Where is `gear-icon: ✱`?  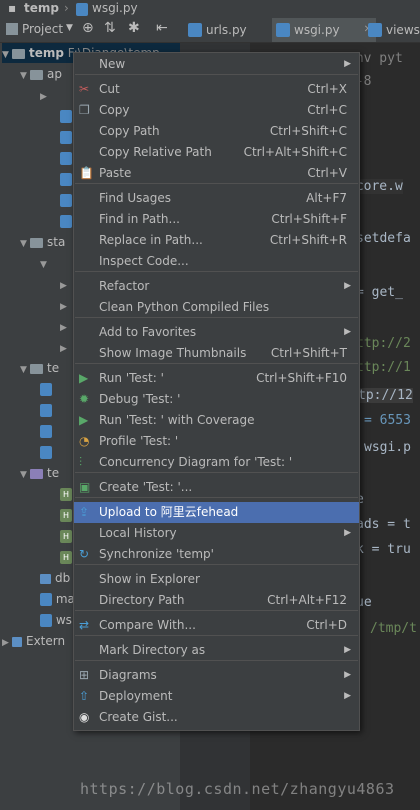 gear-icon: ✱ is located at coordinates (134, 28).